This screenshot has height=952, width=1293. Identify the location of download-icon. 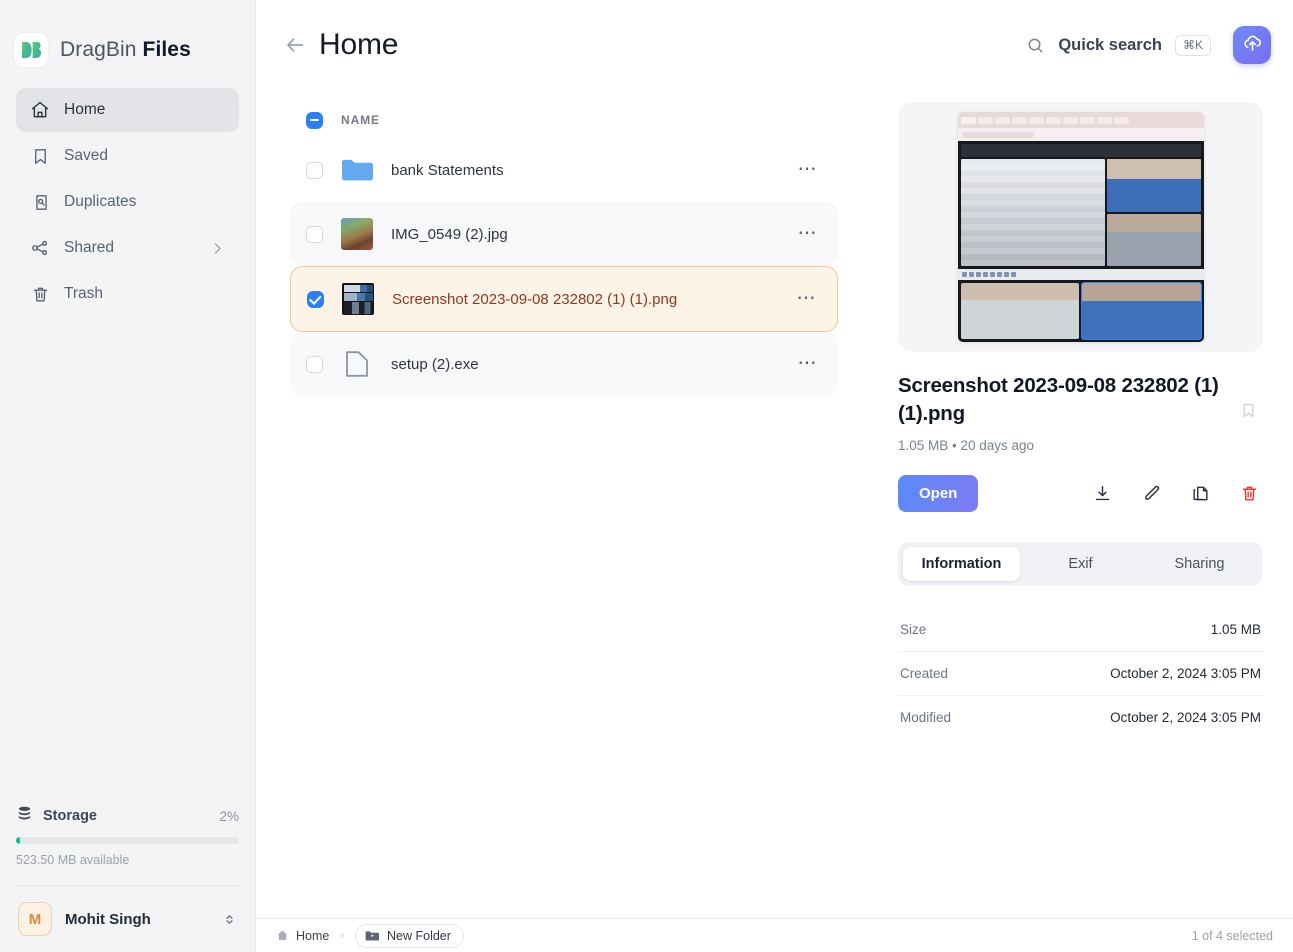
(1102, 493).